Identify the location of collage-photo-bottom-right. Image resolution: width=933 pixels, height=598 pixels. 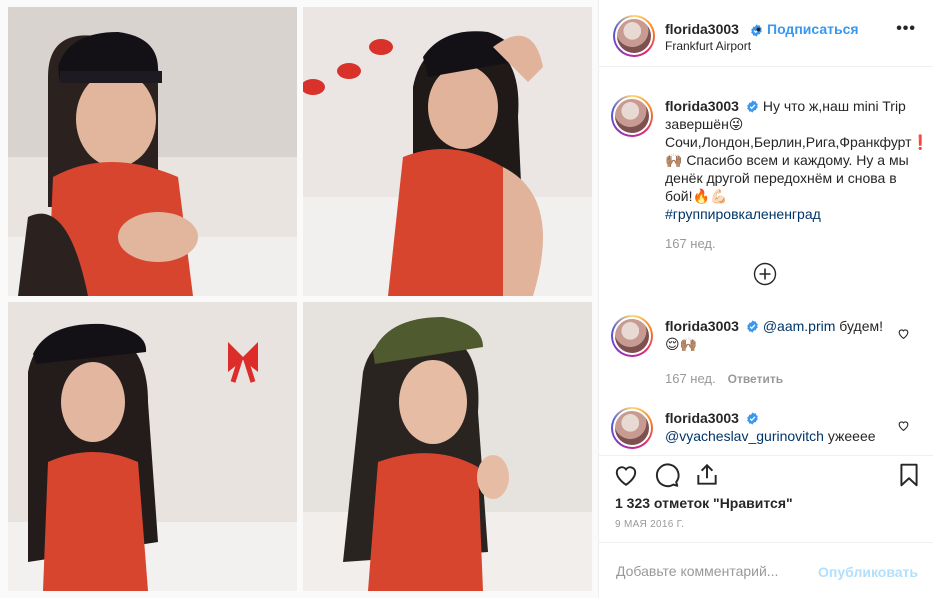
(447, 446).